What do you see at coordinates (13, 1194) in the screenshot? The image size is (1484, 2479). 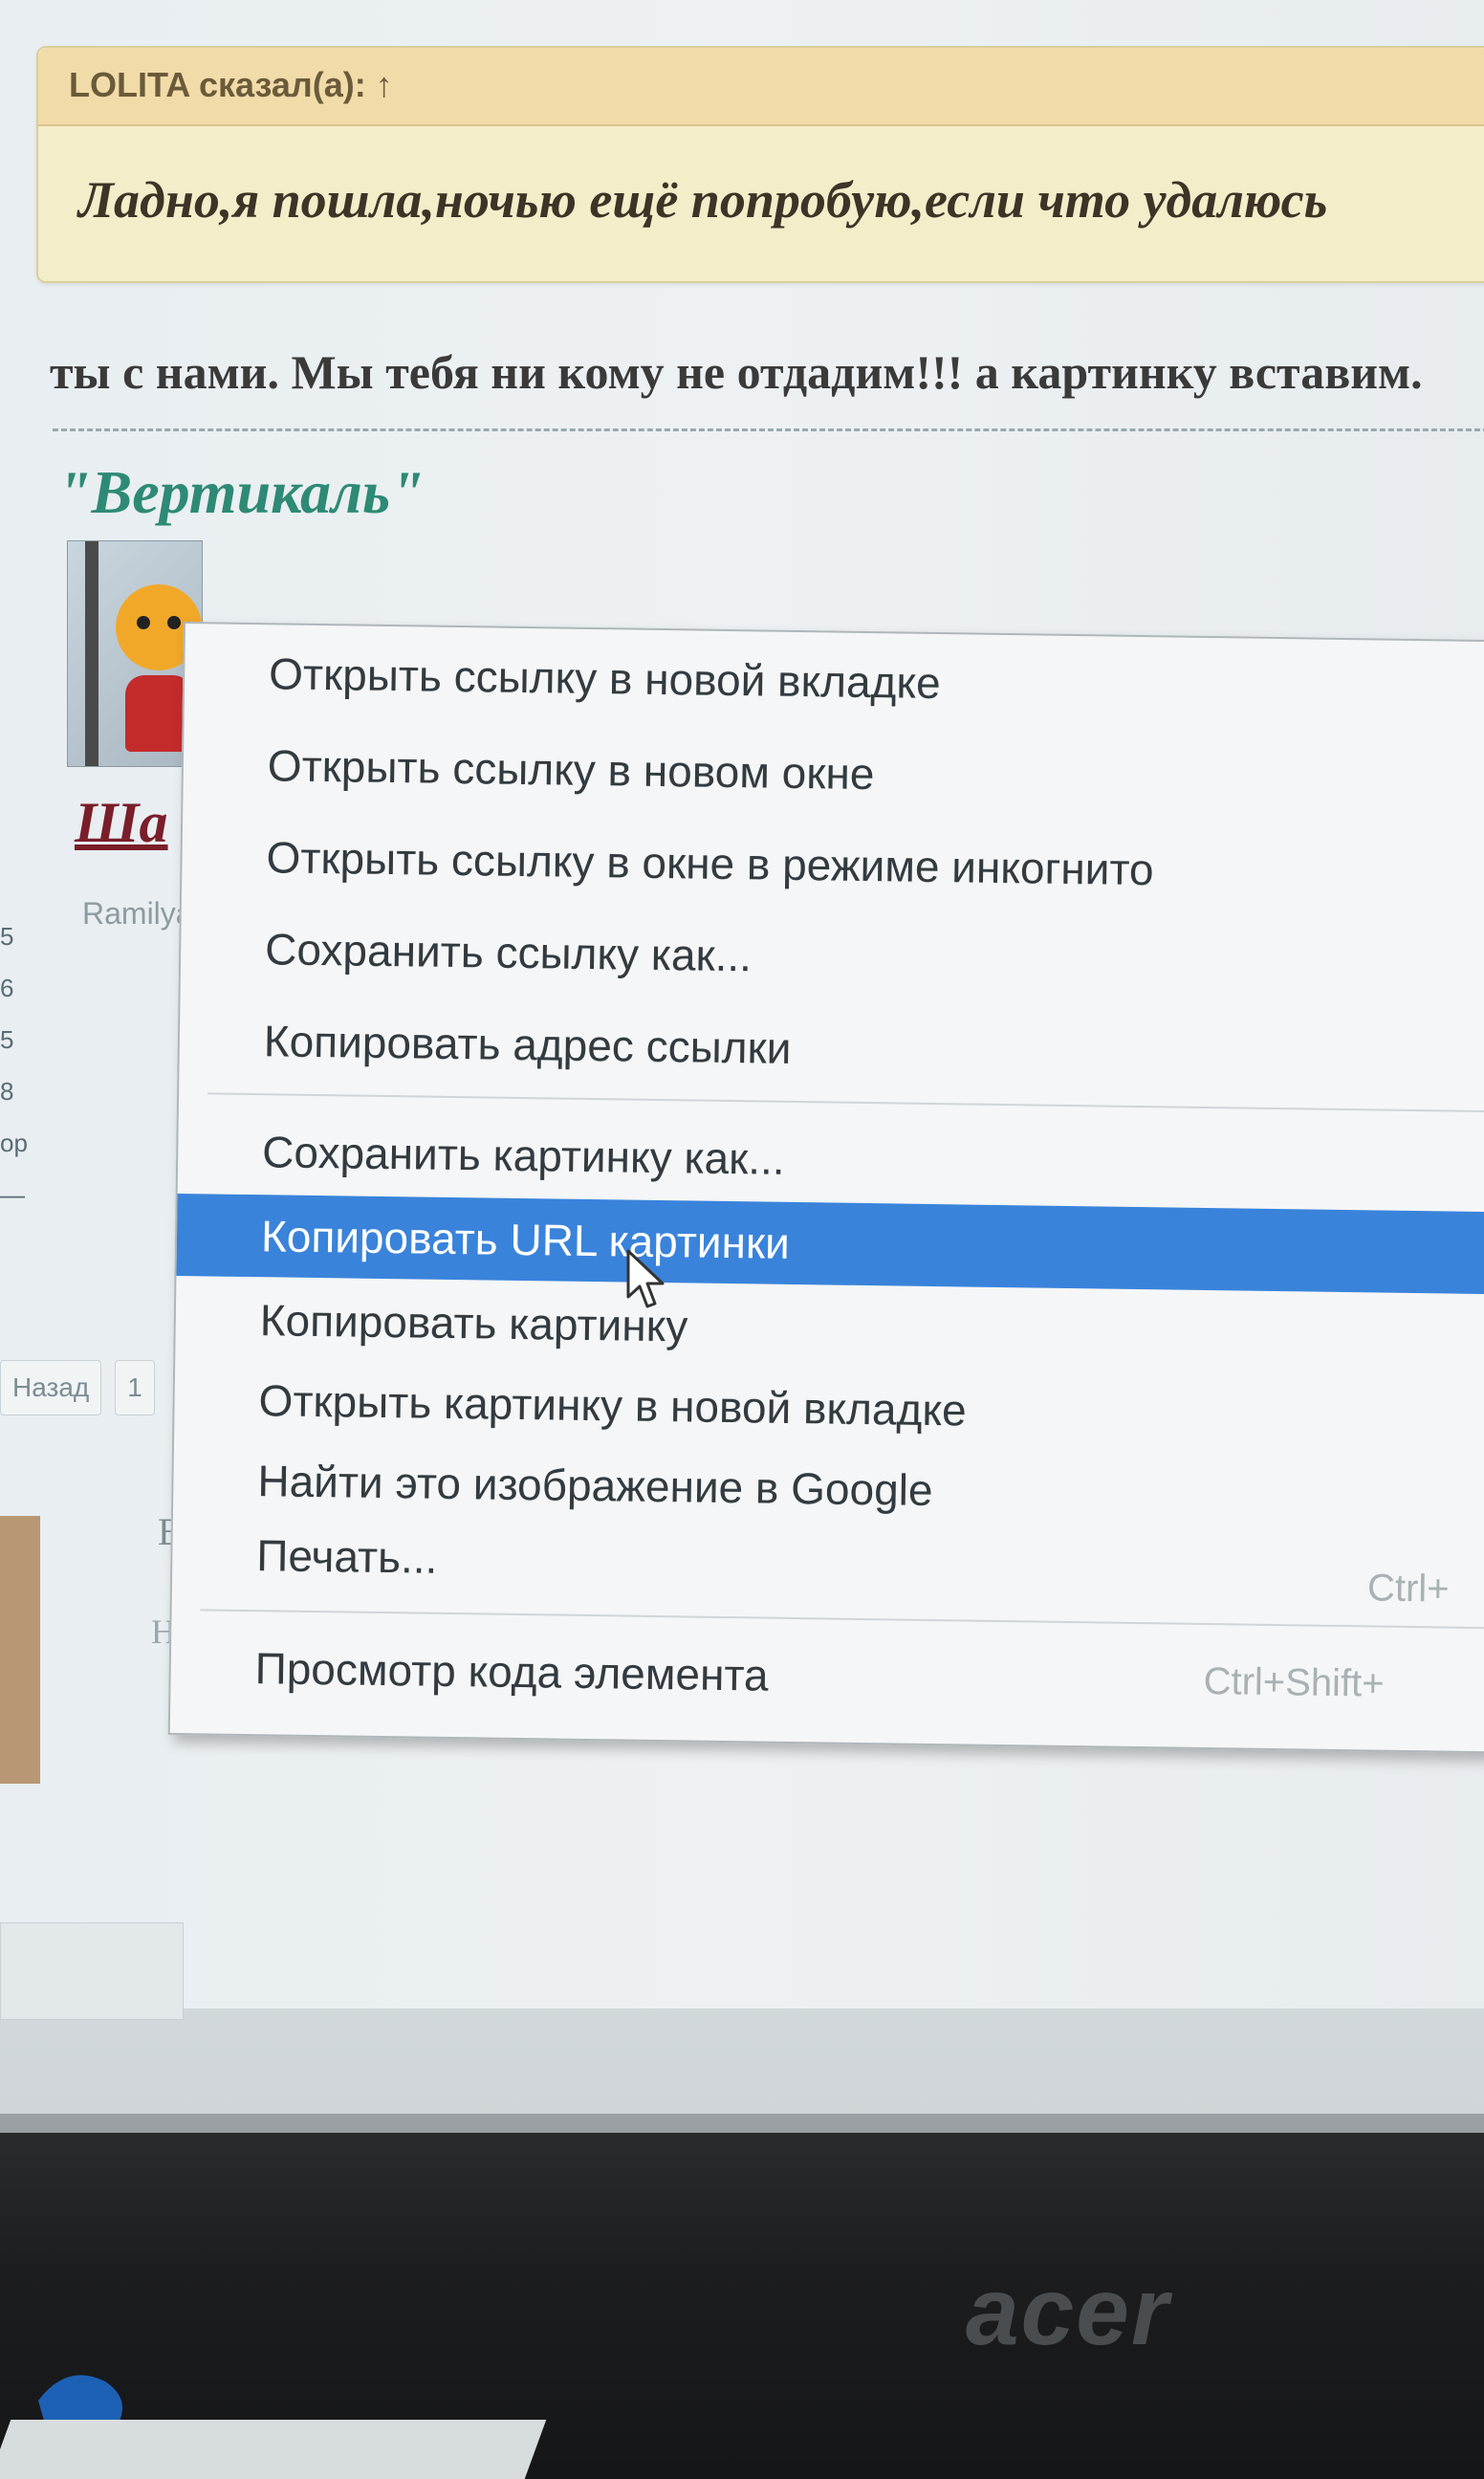 I see `side-counter: —` at bounding box center [13, 1194].